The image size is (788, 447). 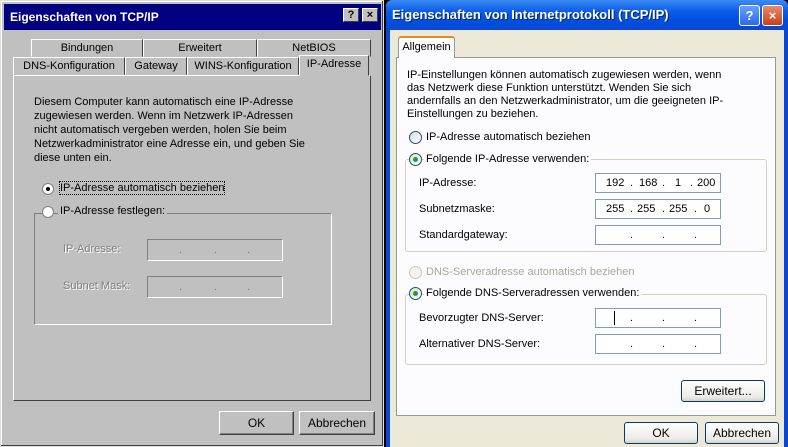 I want to click on mask-octet-4: 0, so click(x=707, y=209).